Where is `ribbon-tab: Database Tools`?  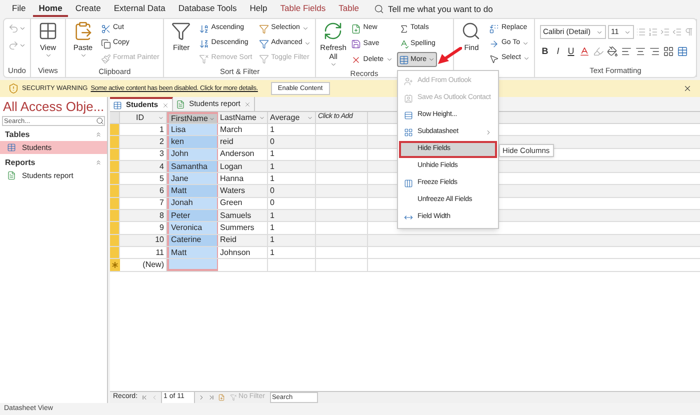 ribbon-tab: Database Tools is located at coordinates (207, 9).